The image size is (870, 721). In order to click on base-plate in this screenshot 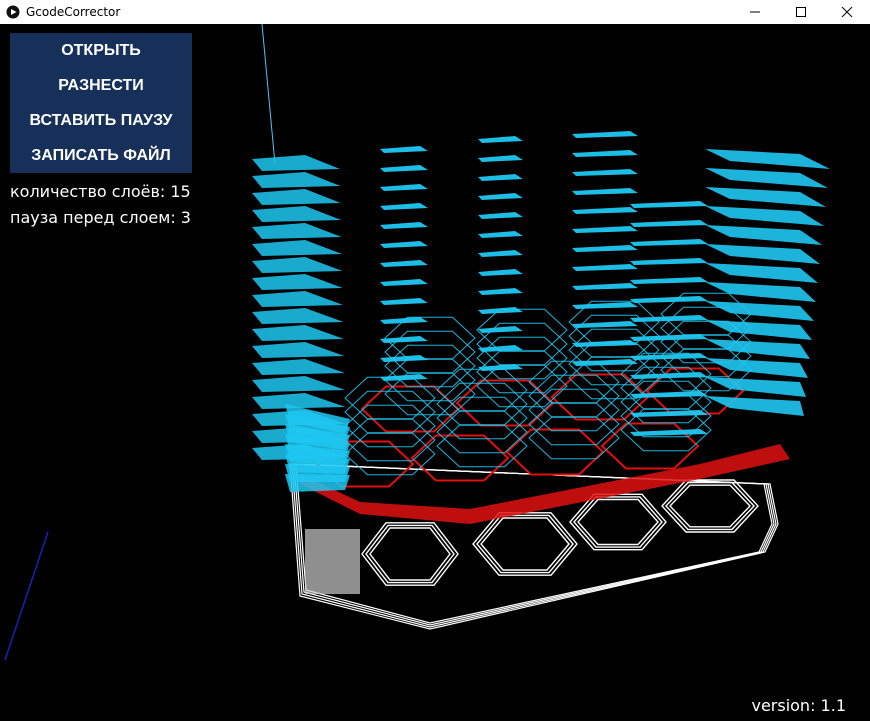, I will do `click(534, 546)`.